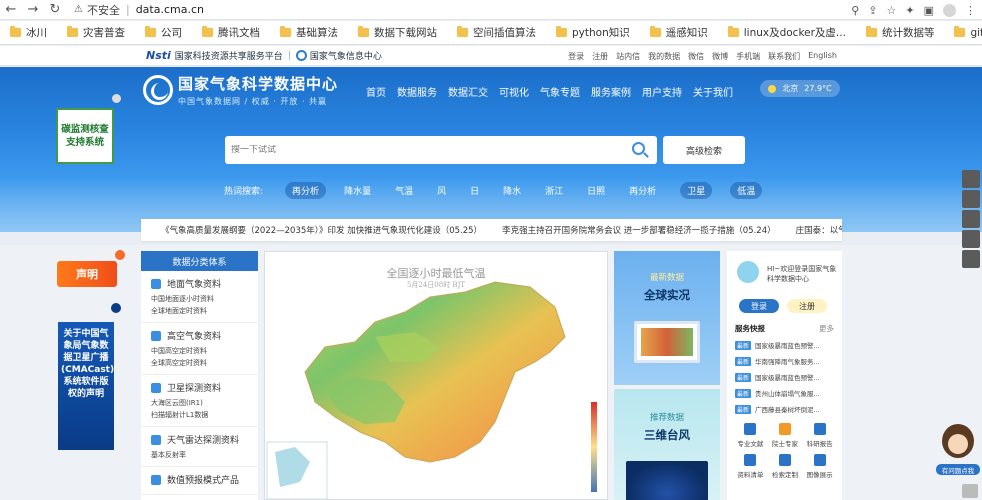 This screenshot has width=982, height=500. I want to click on weather-widget: 北京 27.9°C, so click(800, 88).